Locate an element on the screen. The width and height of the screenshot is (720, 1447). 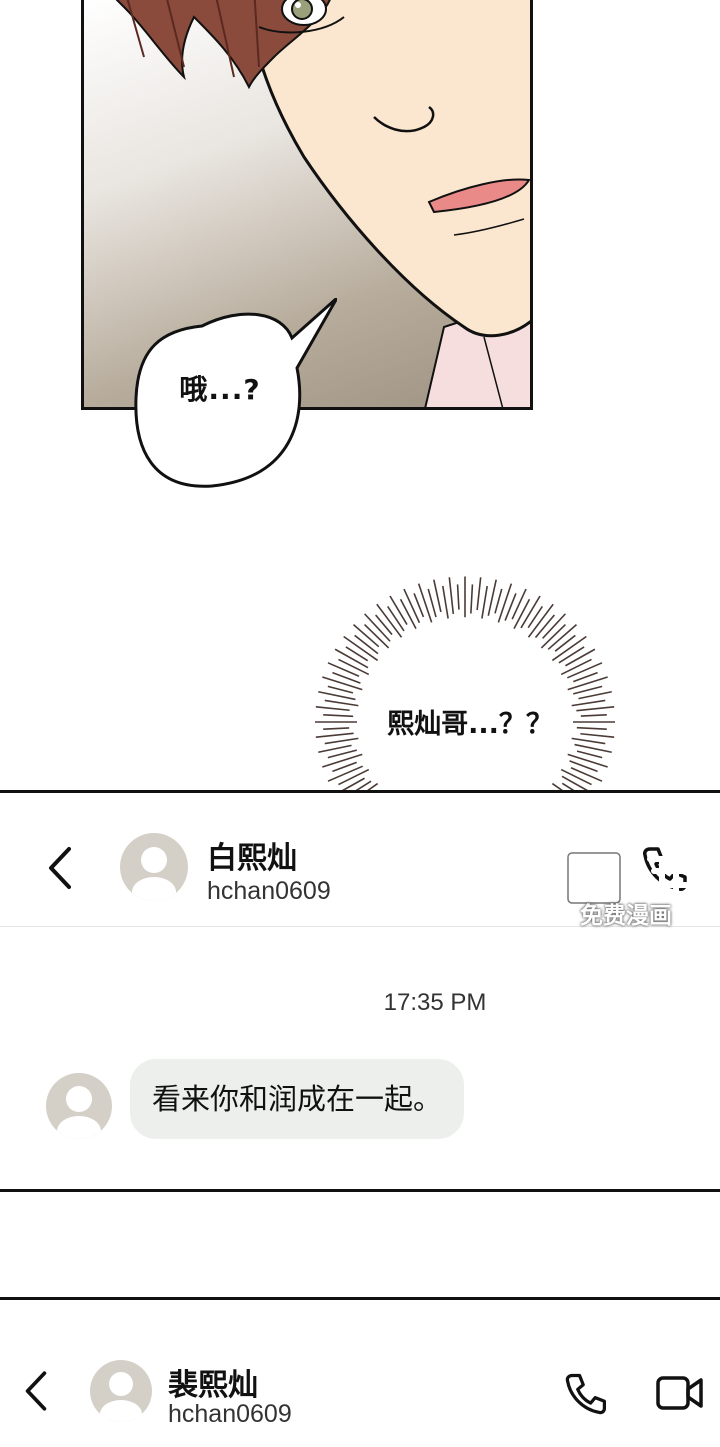
contact-name: 白熙灿 is located at coordinates (252, 858).